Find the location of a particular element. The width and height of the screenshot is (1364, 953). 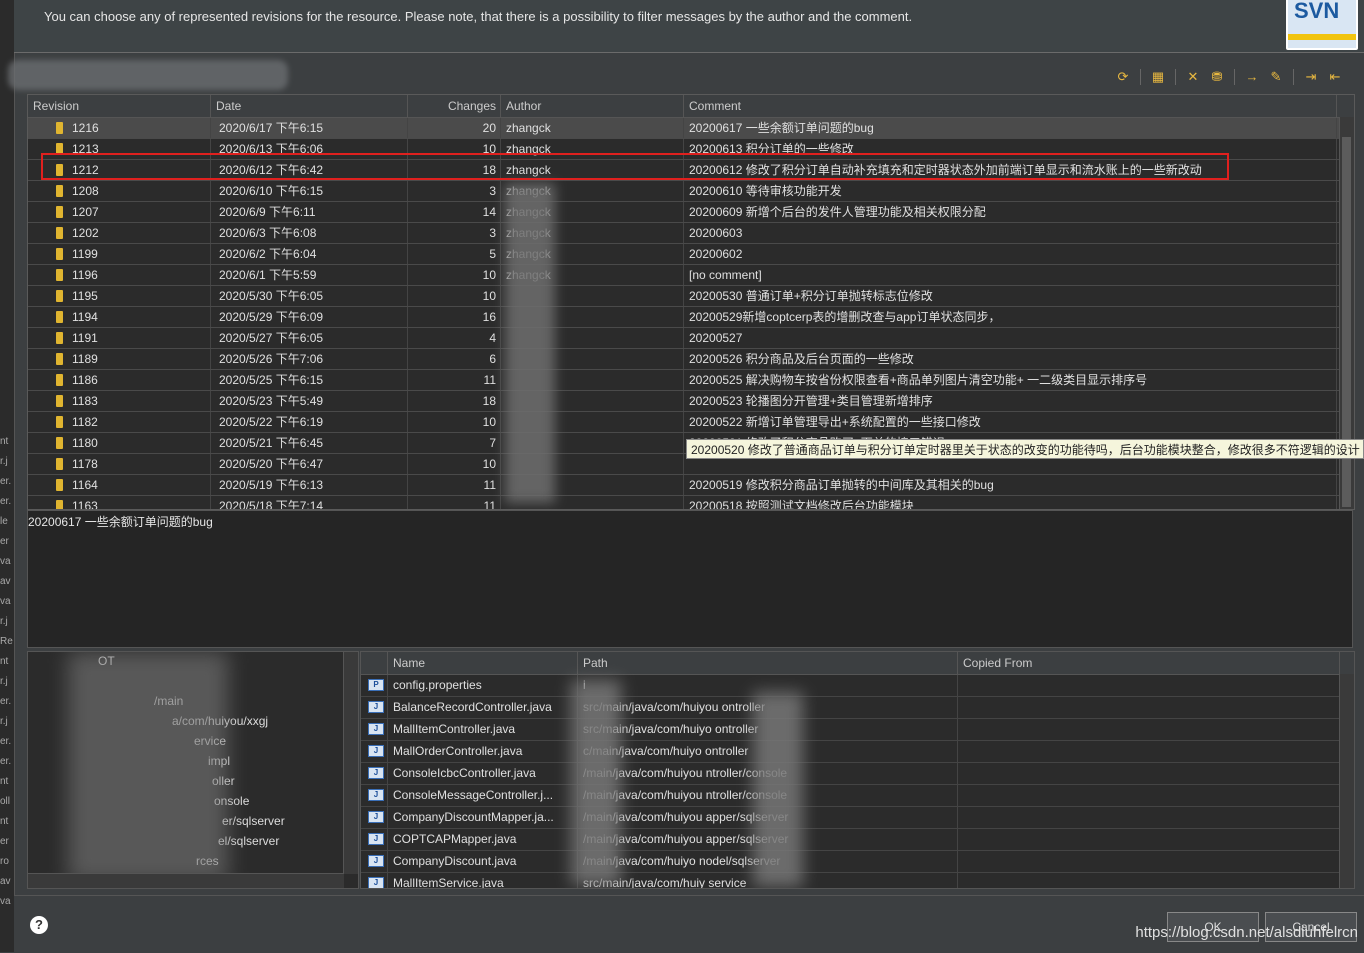

column-author: Author is located at coordinates (592, 106).